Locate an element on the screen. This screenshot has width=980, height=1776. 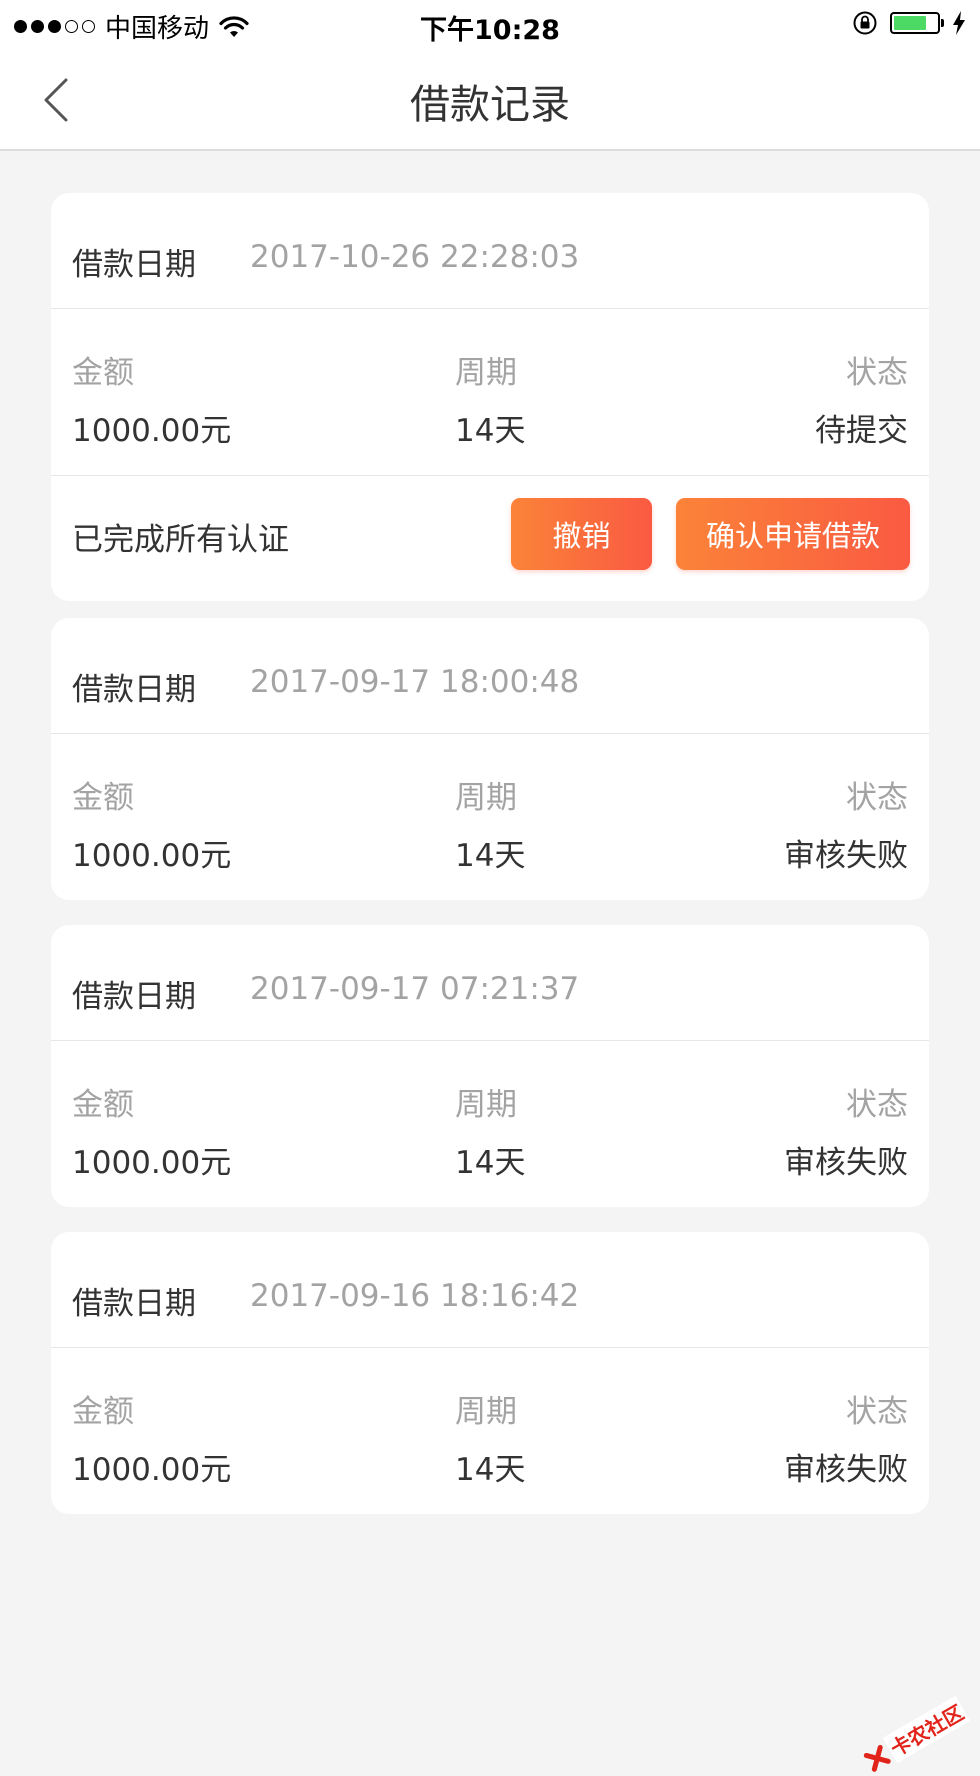
status-time: 下午10:28 is located at coordinates (490, 30).